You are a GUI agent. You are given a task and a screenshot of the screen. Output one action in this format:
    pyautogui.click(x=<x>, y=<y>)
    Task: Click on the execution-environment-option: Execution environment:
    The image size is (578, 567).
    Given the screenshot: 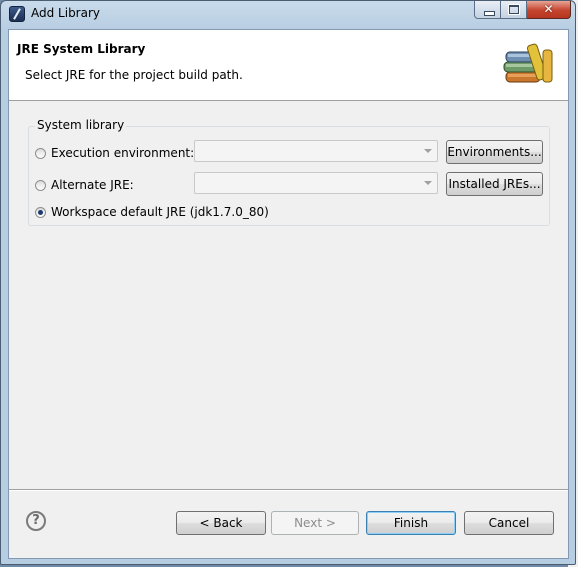 What is the action you would take?
    pyautogui.click(x=114, y=153)
    